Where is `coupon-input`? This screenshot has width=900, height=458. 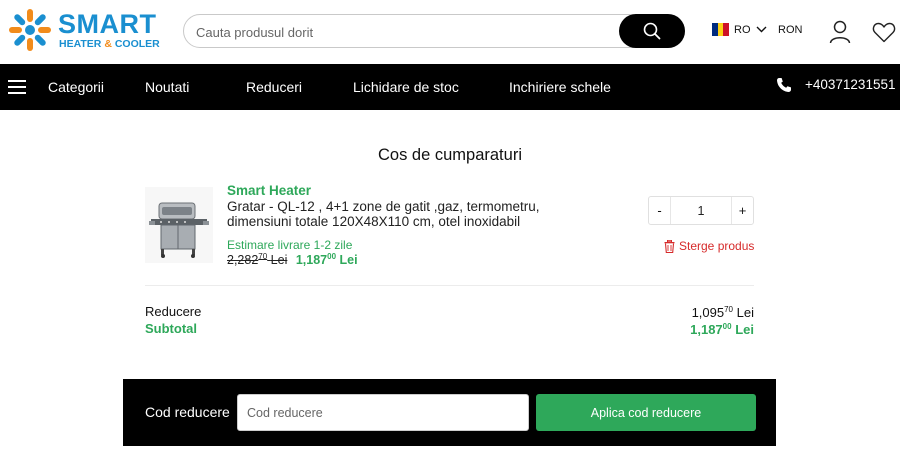 coupon-input is located at coordinates (383, 412).